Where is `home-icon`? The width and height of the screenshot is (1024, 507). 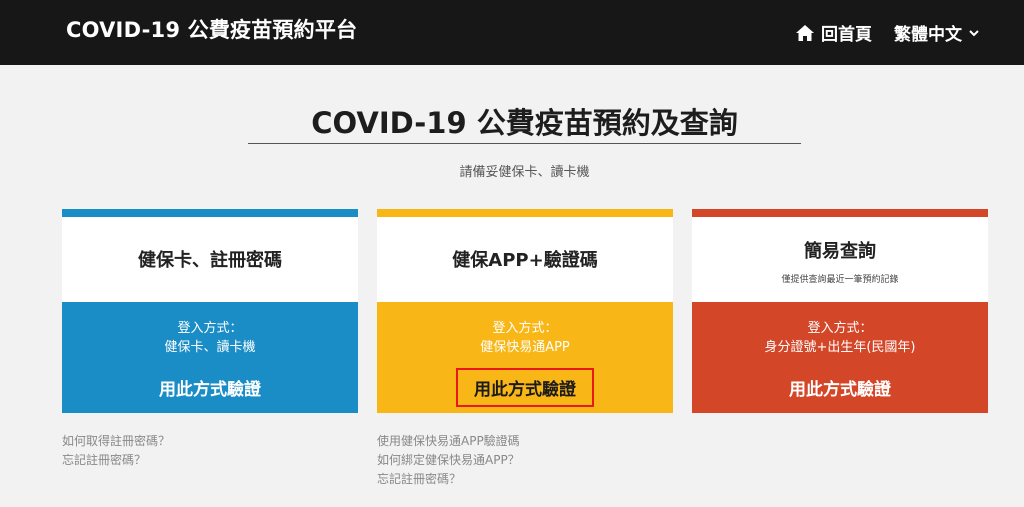 home-icon is located at coordinates (805, 33).